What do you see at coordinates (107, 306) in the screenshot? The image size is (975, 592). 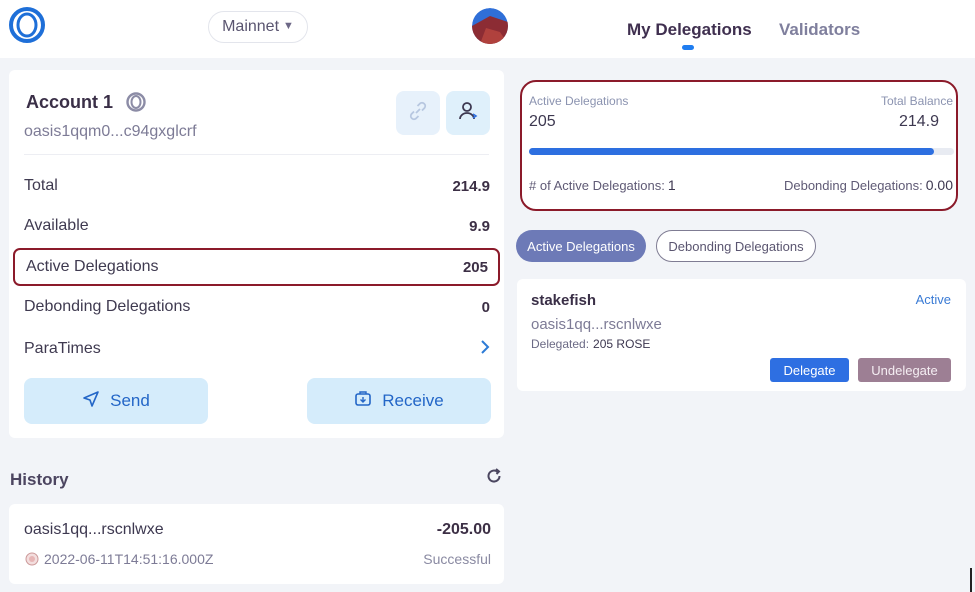 I see `debonding-delegations-label: Debonding Delegations` at bounding box center [107, 306].